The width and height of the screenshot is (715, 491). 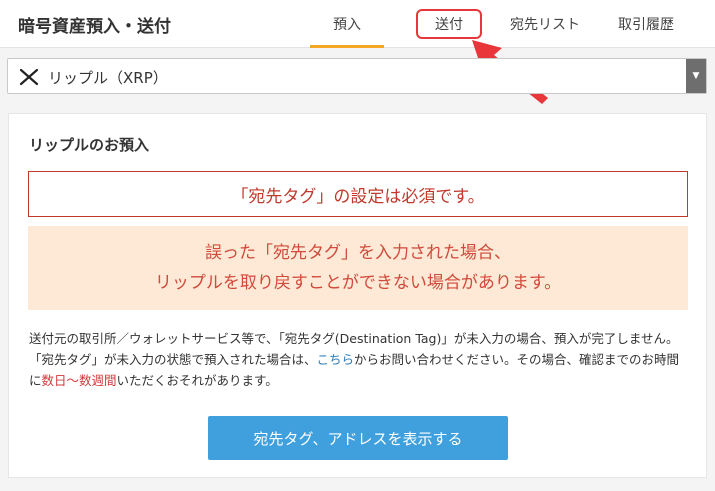 What do you see at coordinates (197, 380) in the screenshot?
I see `desc-text-3: いただくおそれがあります。` at bounding box center [197, 380].